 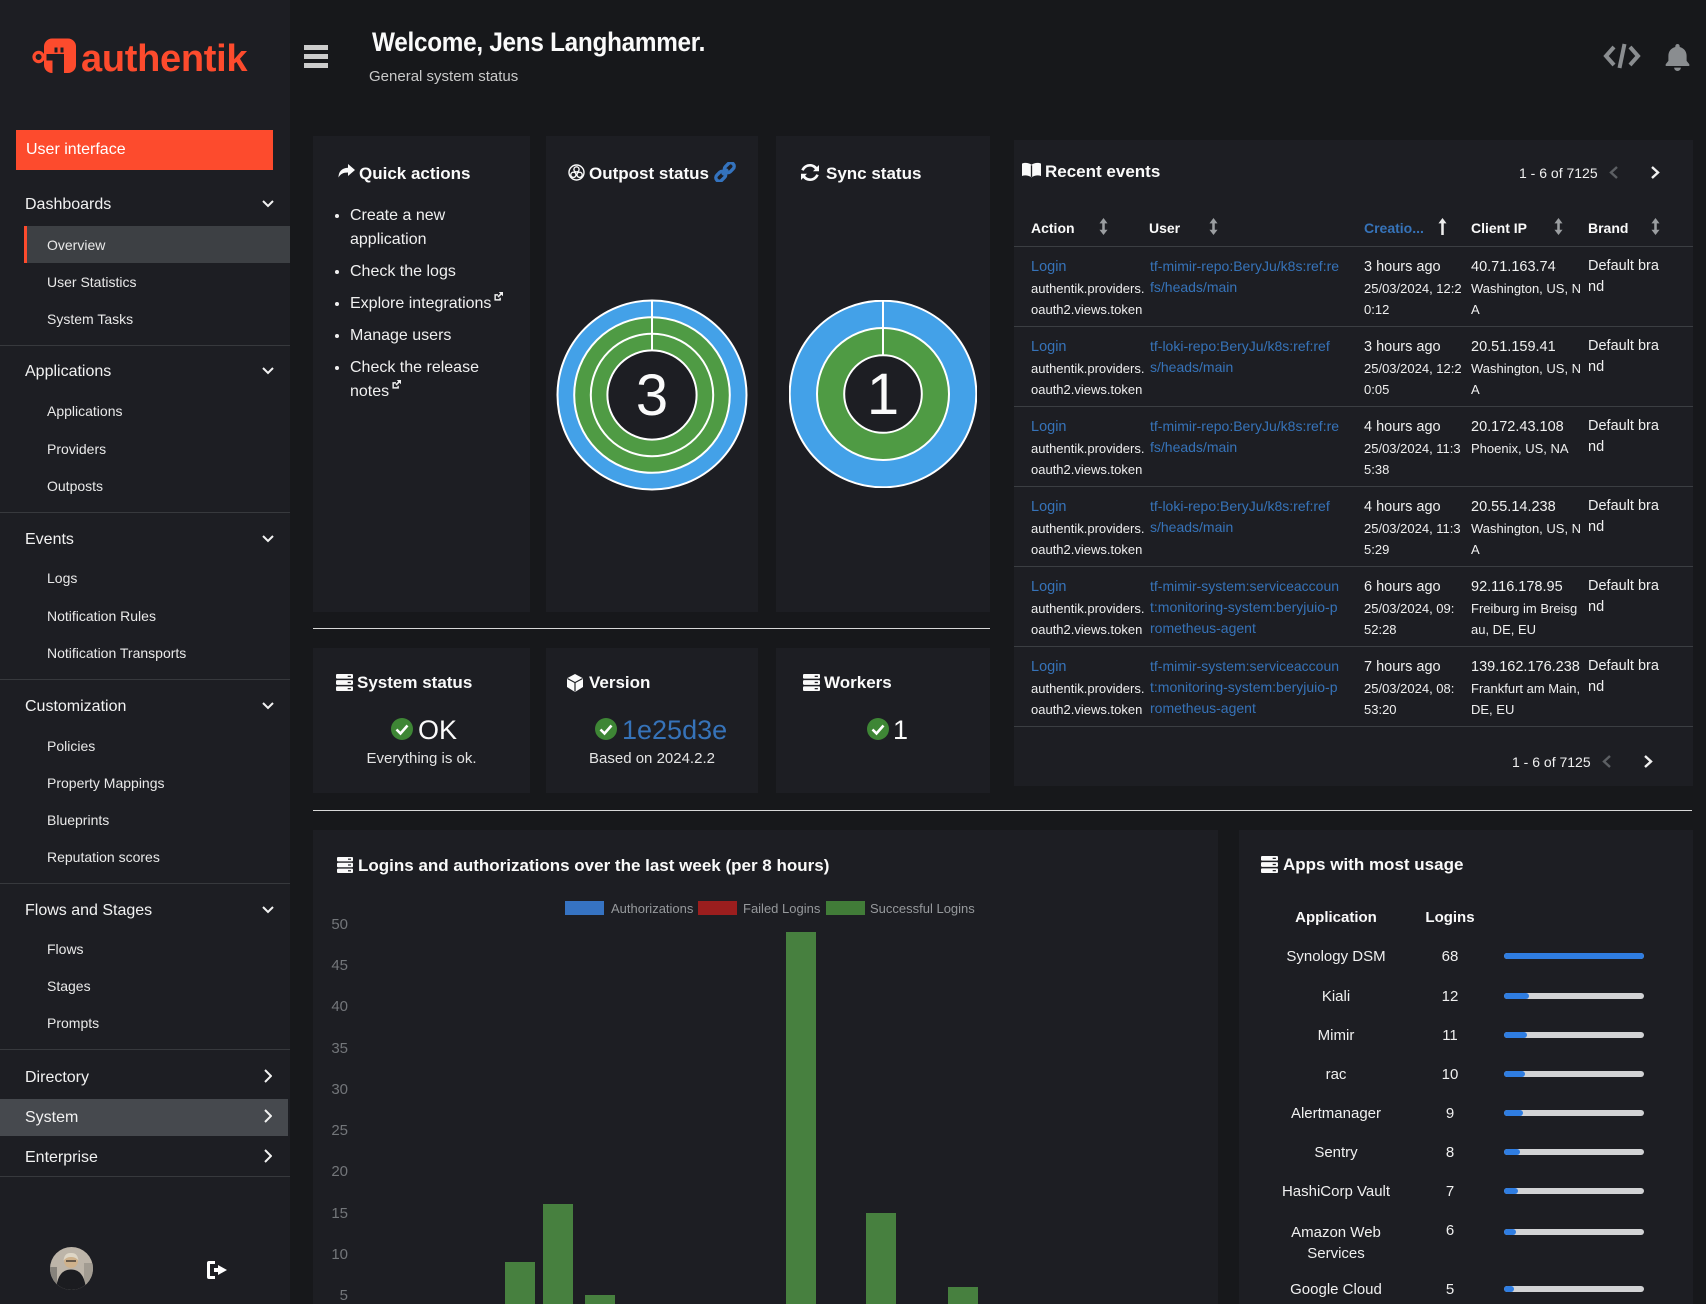 I want to click on svg-text: 1, so click(x=883, y=394).